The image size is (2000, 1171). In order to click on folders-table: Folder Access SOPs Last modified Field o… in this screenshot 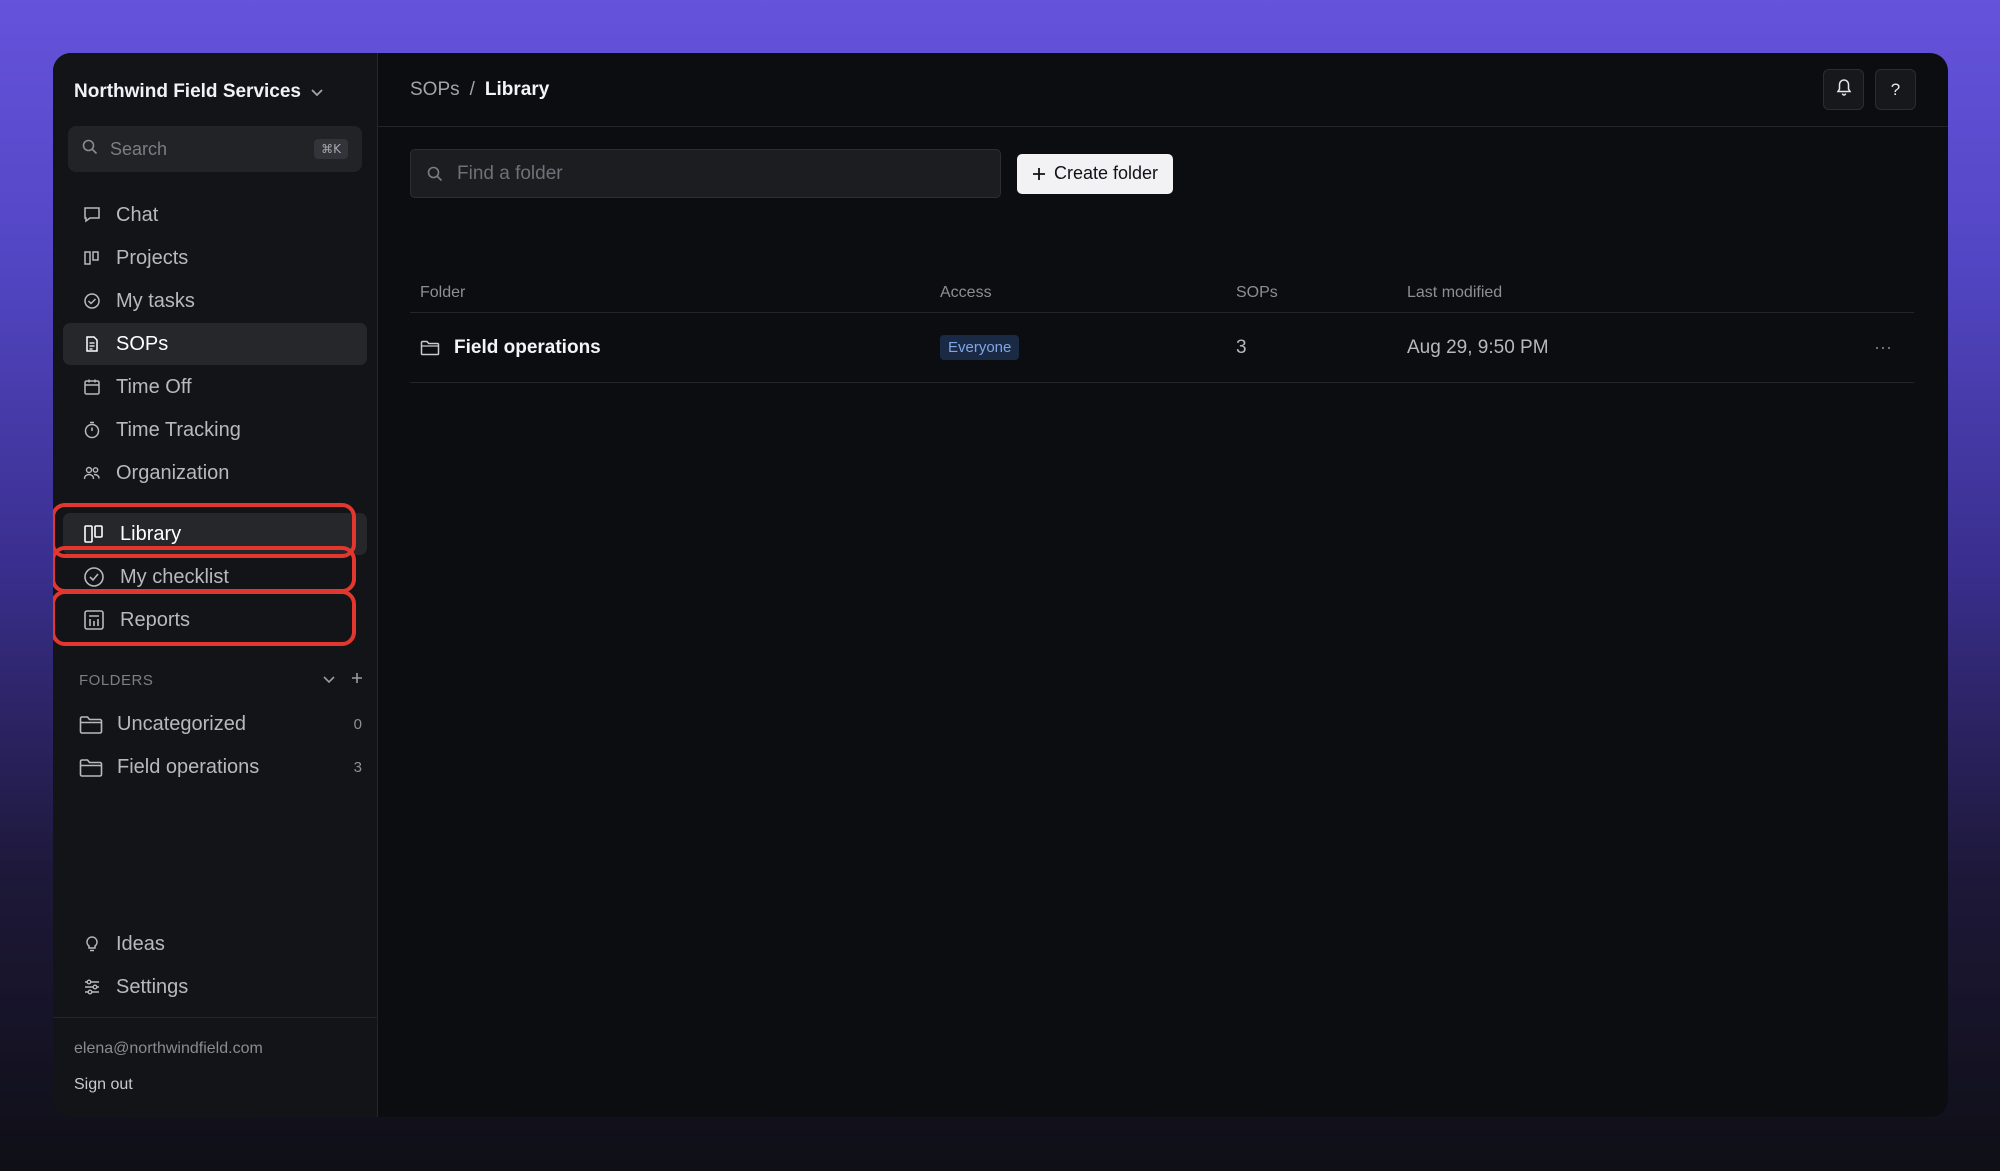, I will do `click(1162, 328)`.